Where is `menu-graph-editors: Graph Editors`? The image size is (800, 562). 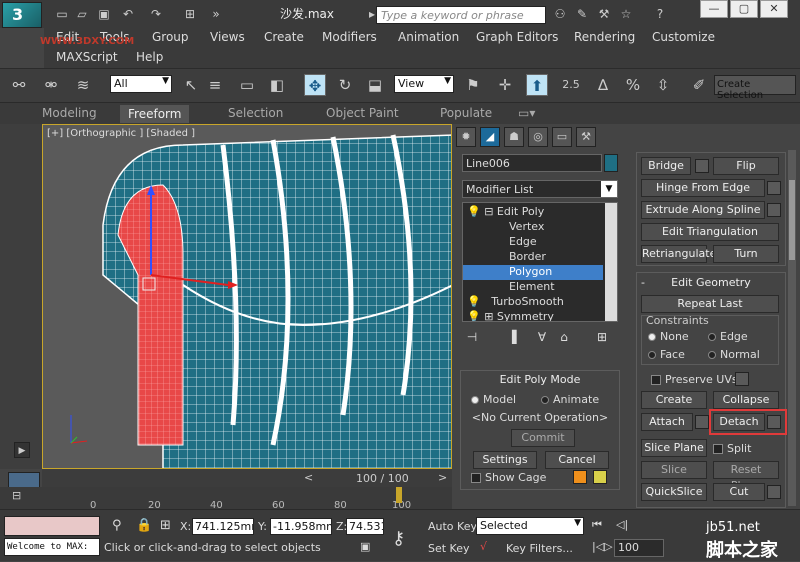
menu-graph-editors: Graph Editors is located at coordinates (517, 37).